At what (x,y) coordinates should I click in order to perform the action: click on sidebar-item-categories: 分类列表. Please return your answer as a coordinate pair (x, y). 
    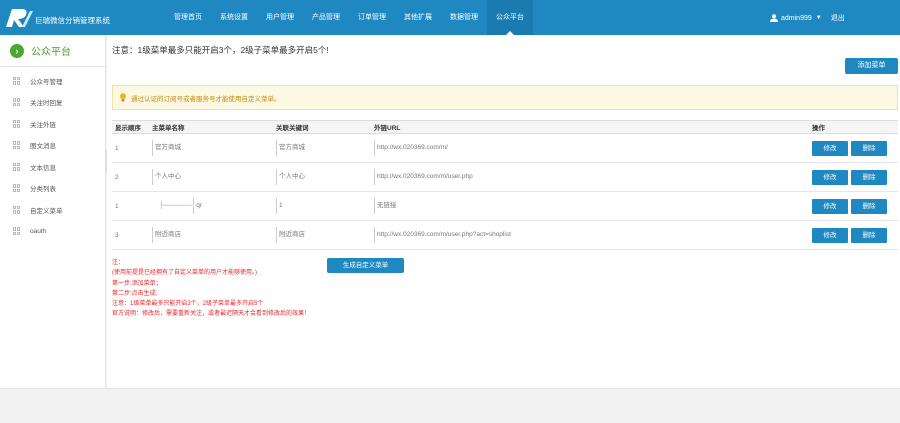
    Looking at the image, I should click on (52, 189).